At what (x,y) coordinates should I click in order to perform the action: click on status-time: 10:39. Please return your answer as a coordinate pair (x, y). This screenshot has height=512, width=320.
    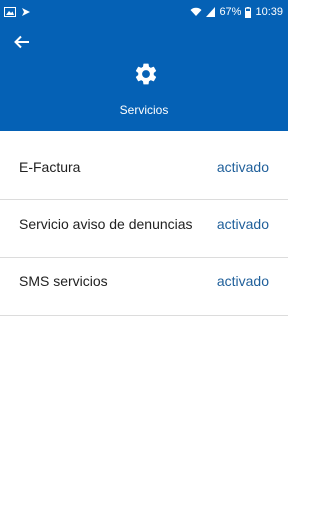
    Looking at the image, I should click on (269, 11).